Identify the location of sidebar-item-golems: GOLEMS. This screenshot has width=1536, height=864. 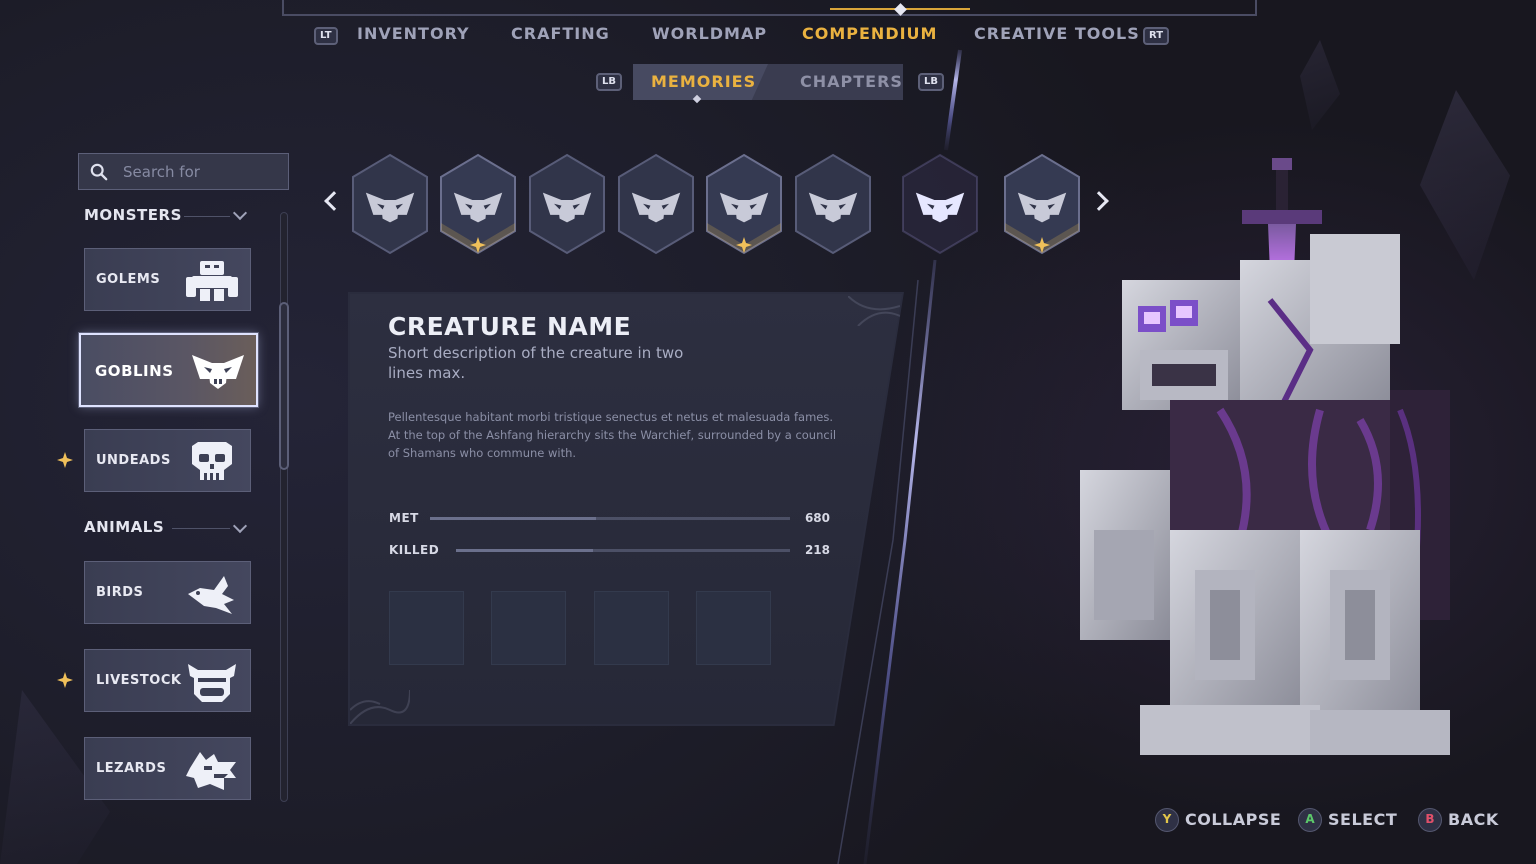
(167, 279).